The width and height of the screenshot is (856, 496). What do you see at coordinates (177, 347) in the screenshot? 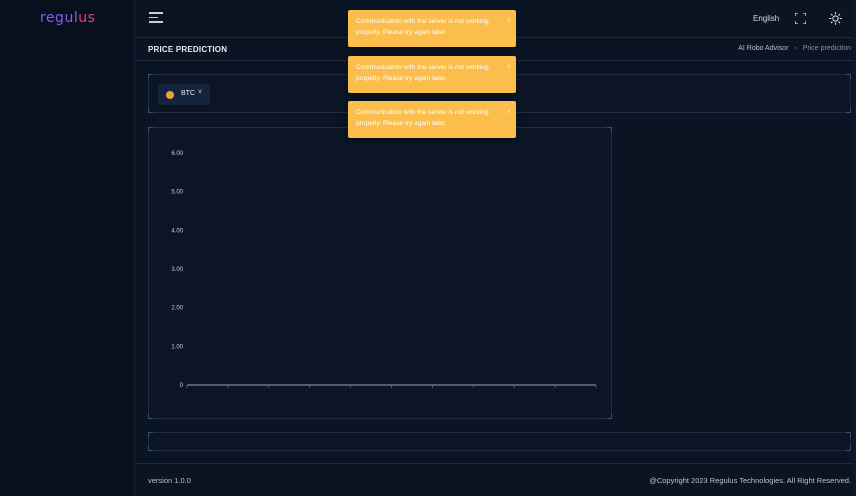
I see `y-tick-label: 1.00` at bounding box center [177, 347].